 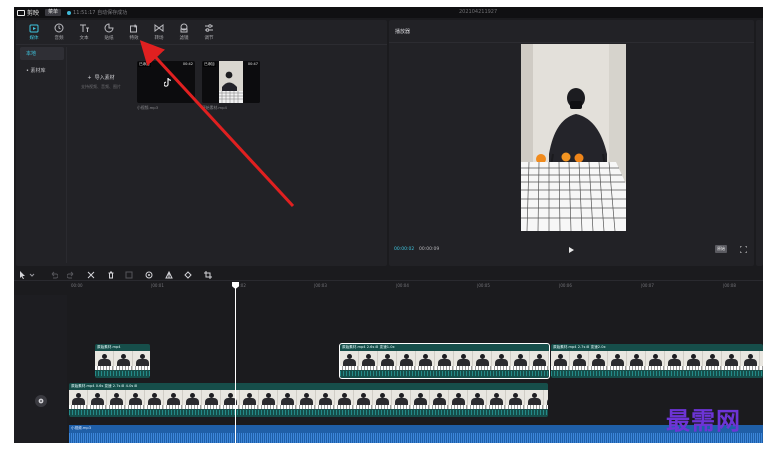 I want to click on watermark: 最需网, so click(x=703, y=420).